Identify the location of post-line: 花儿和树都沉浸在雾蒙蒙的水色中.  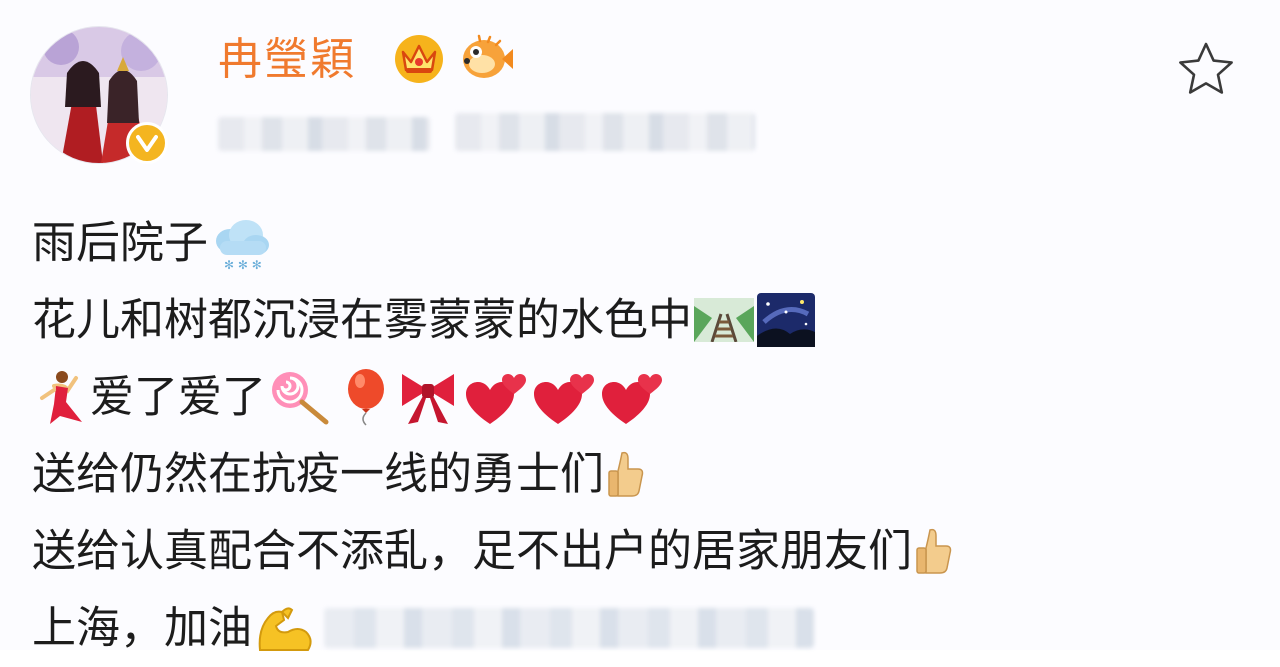
(642, 317).